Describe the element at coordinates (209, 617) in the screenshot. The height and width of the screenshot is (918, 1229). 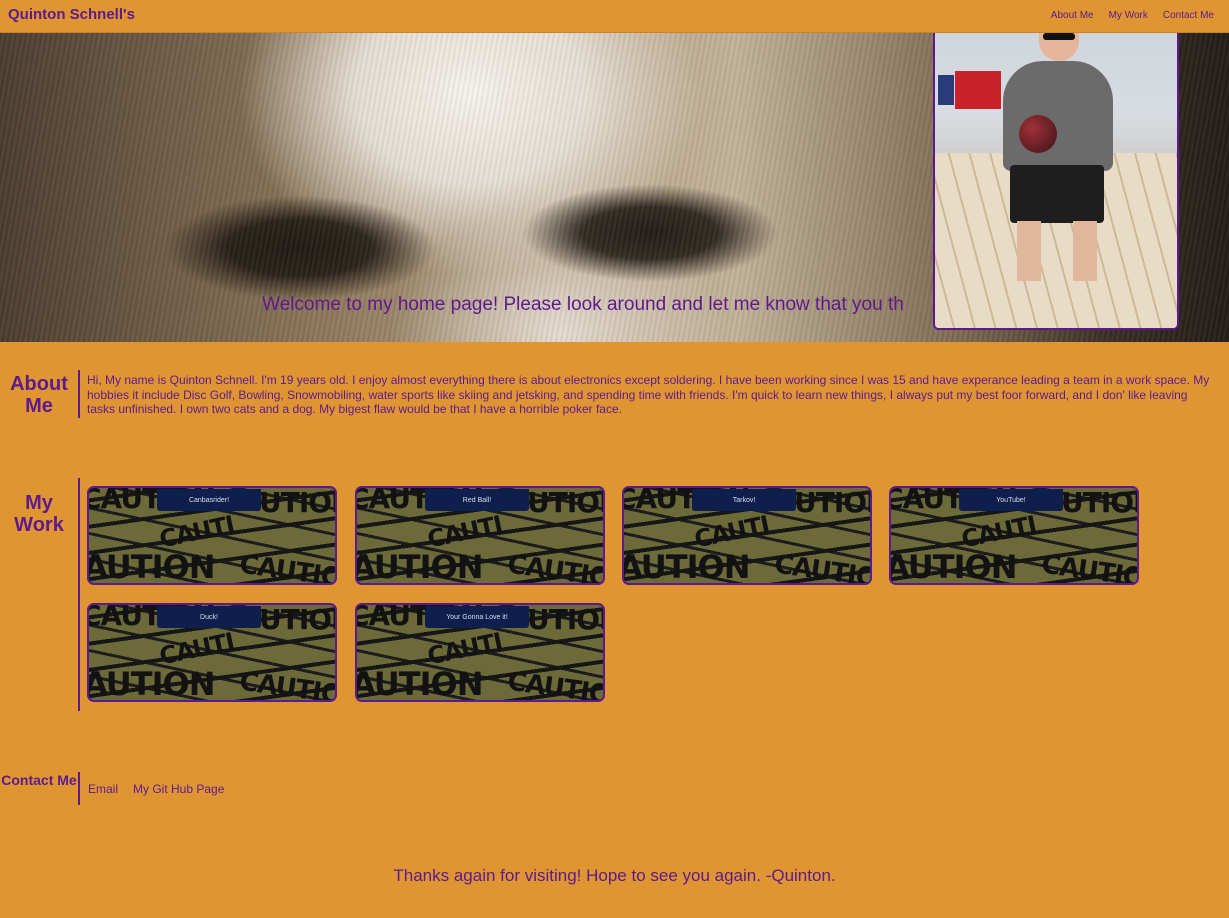
I see `work-card-title: Duck!` at that location.